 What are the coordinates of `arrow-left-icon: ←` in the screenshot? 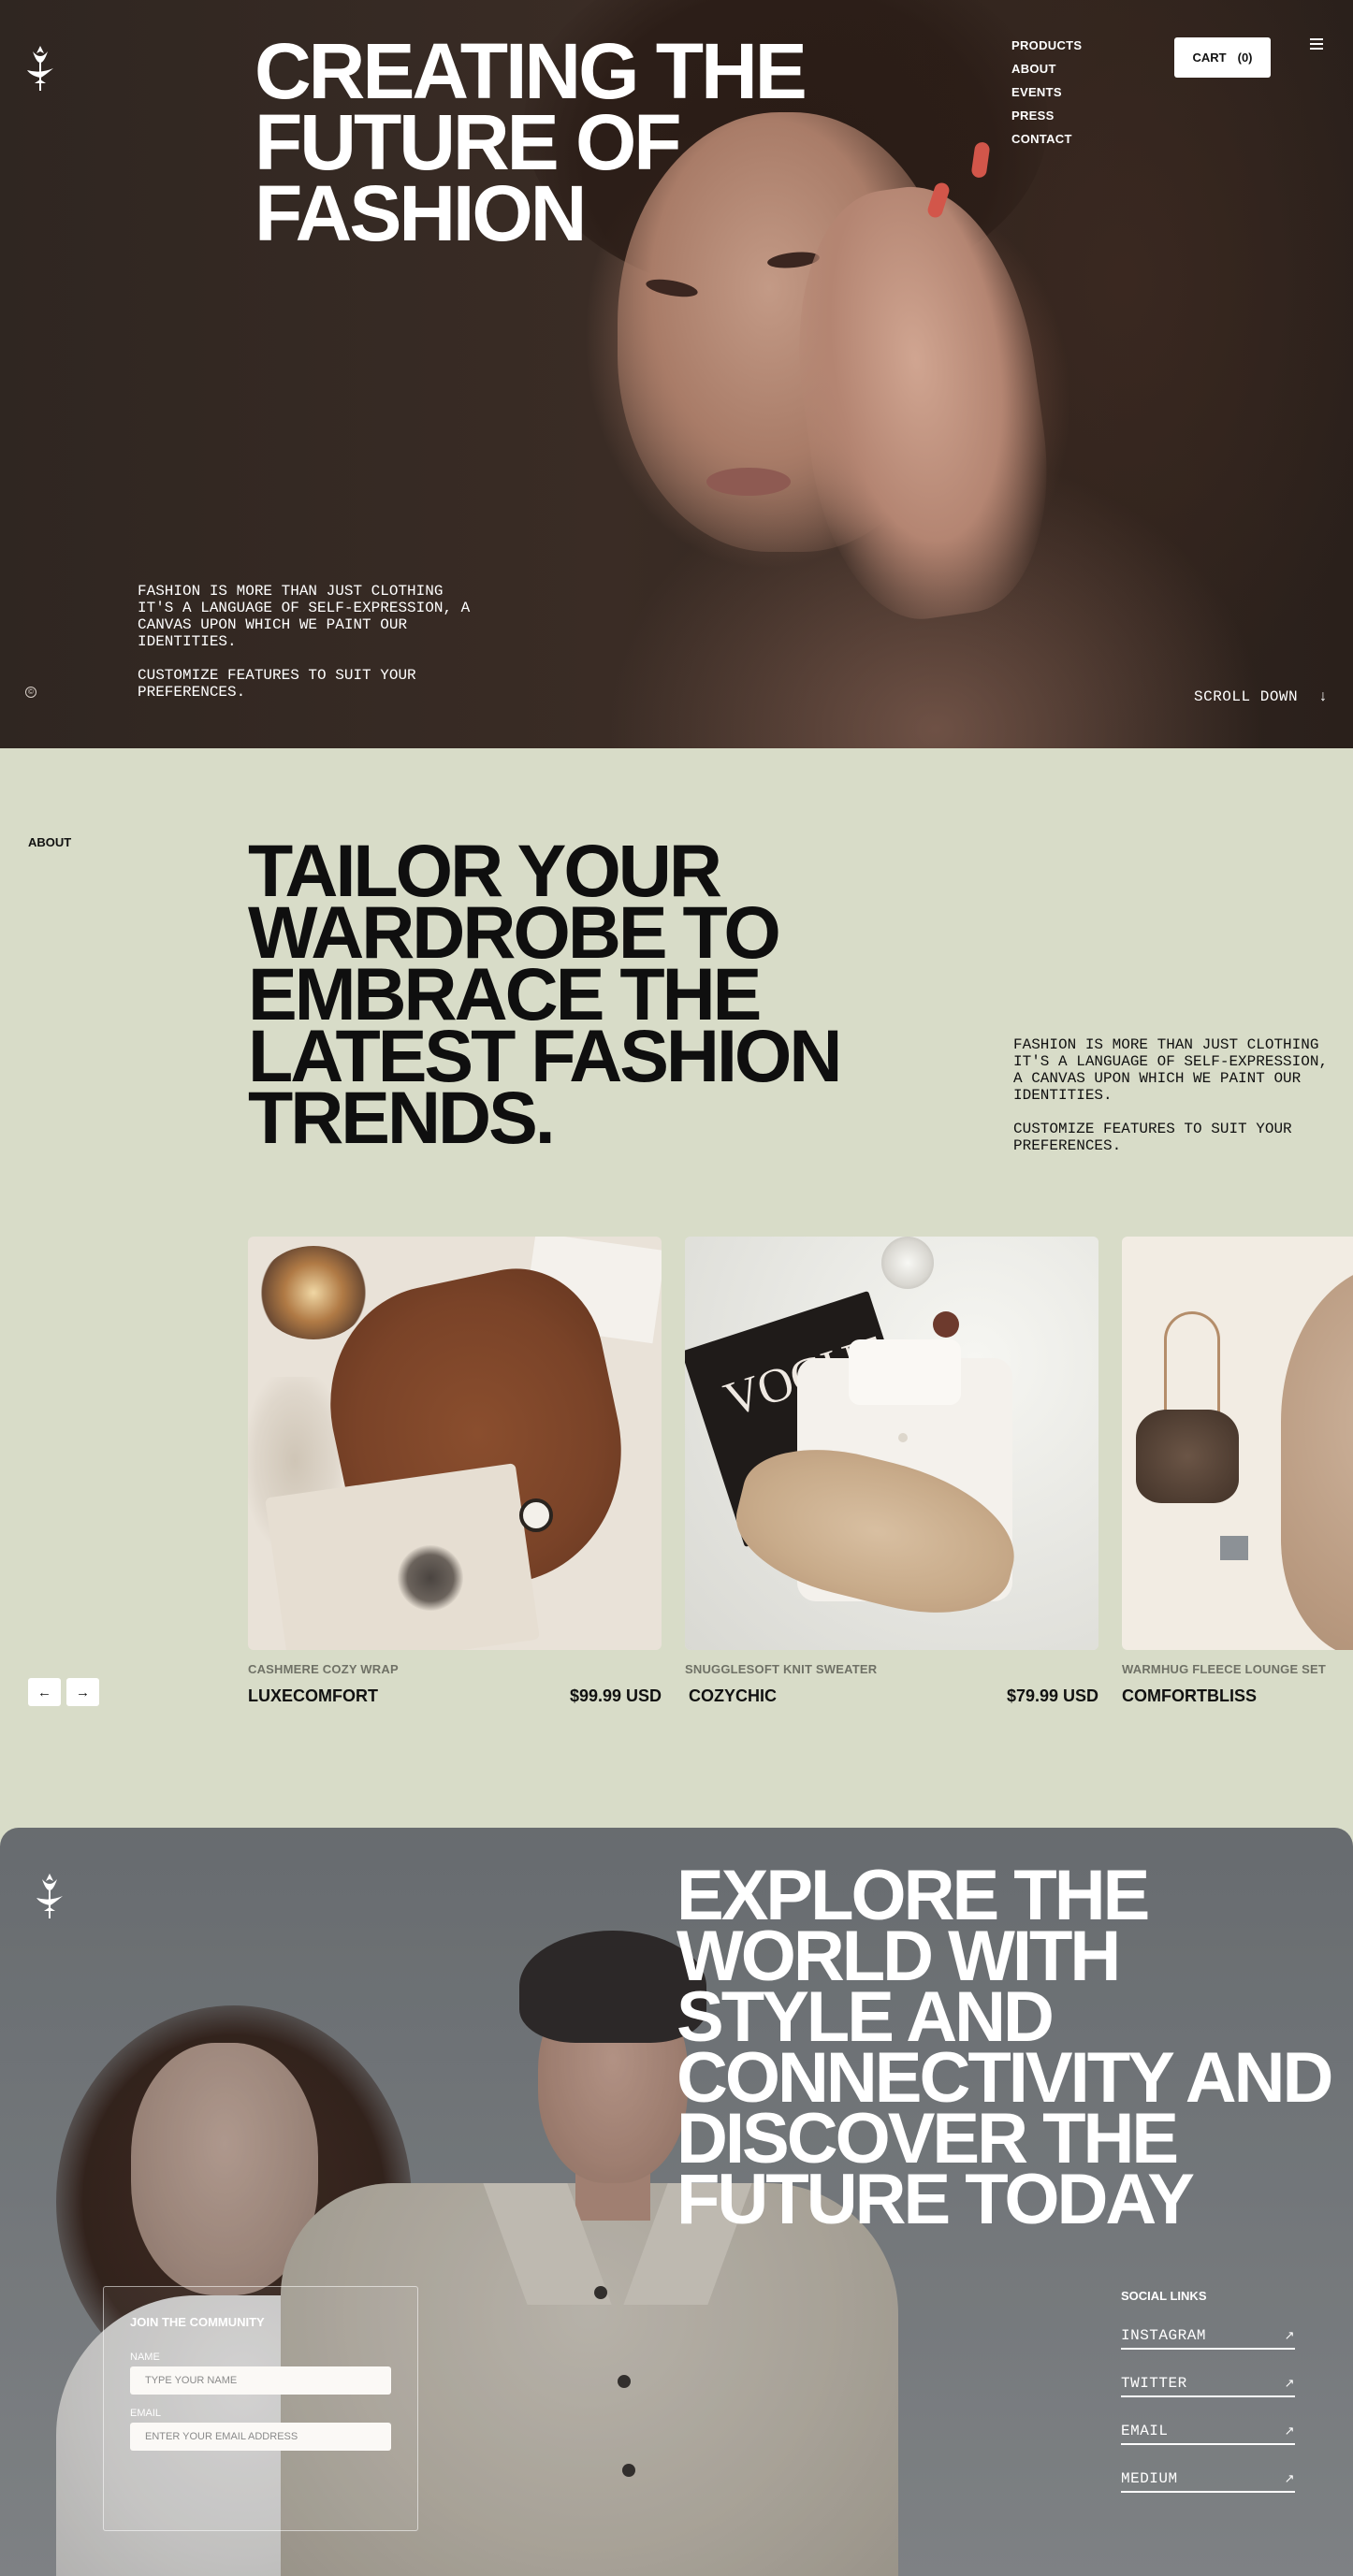 It's located at (44, 1692).